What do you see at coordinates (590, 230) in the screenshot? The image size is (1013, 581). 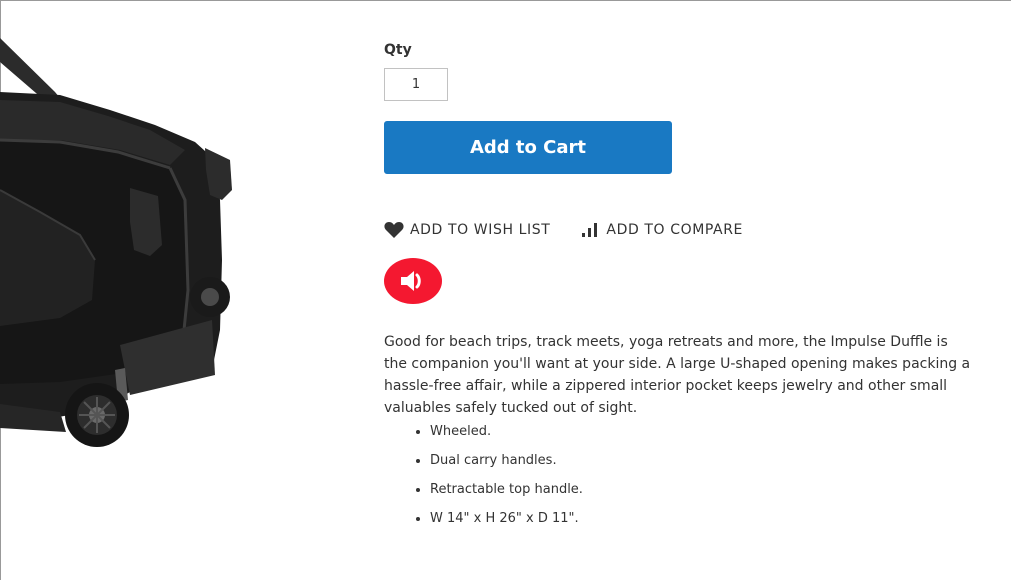 I see `bar-chart-icon` at bounding box center [590, 230].